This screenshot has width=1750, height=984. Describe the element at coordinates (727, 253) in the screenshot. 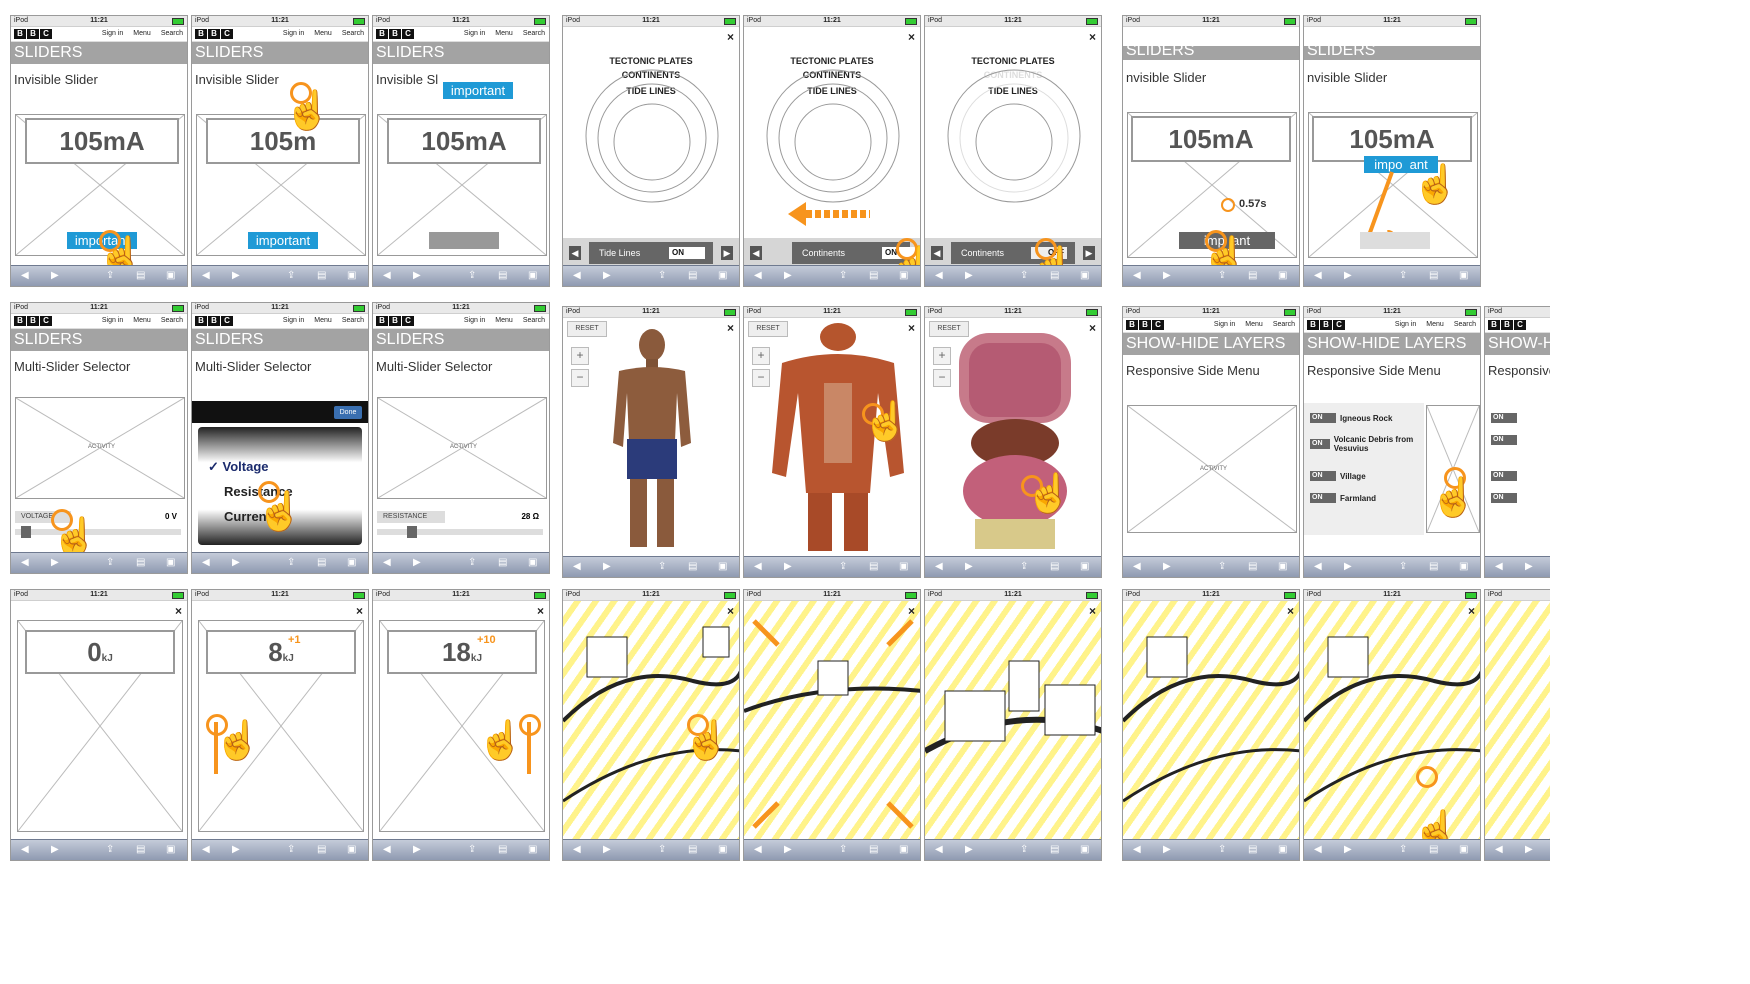

I see `next-layer-button: ▶` at that location.